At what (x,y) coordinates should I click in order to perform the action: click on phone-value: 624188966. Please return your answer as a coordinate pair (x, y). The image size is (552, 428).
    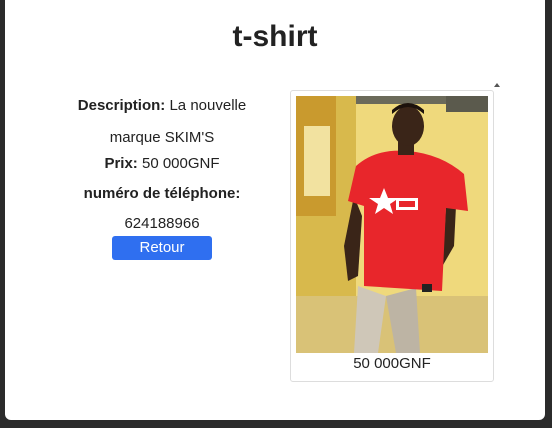
    Looking at the image, I should click on (162, 223).